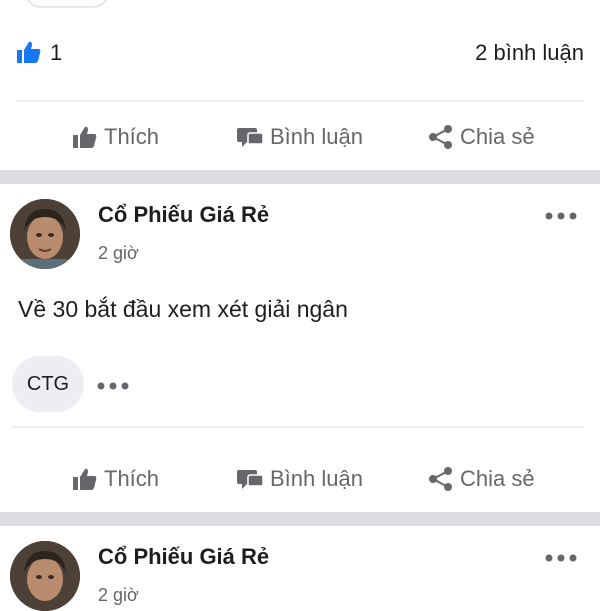 The height and width of the screenshot is (611, 600). Describe the element at coordinates (529, 53) in the screenshot. I see `comment-count: 2 bình luận` at that location.